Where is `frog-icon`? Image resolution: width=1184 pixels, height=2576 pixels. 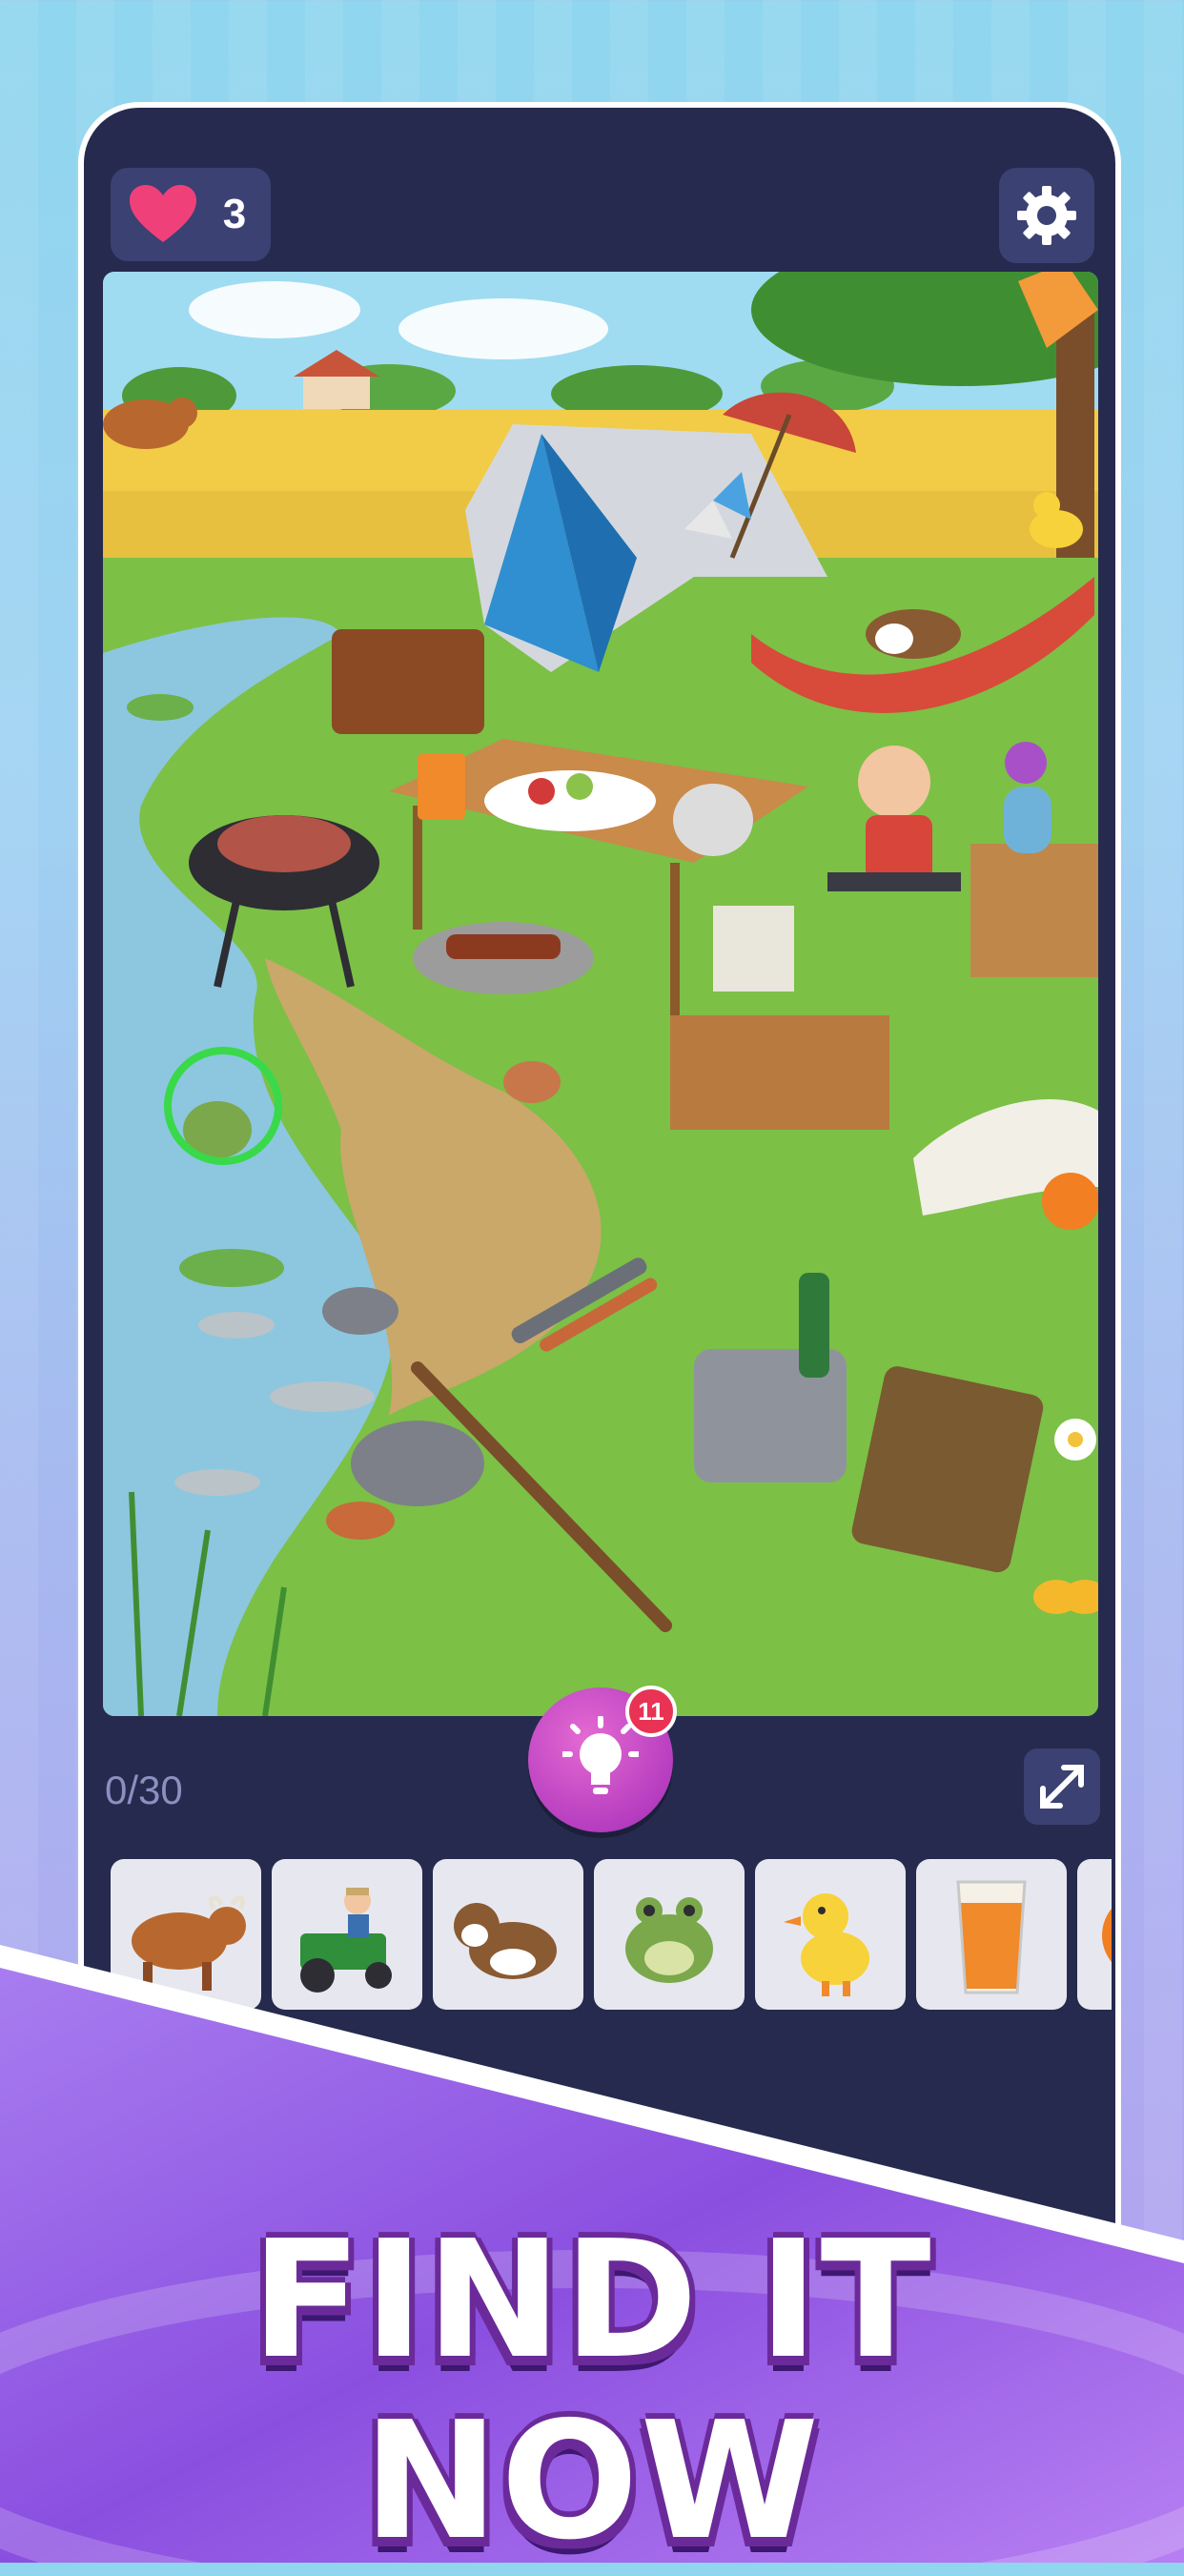
frog-icon is located at coordinates (669, 1940).